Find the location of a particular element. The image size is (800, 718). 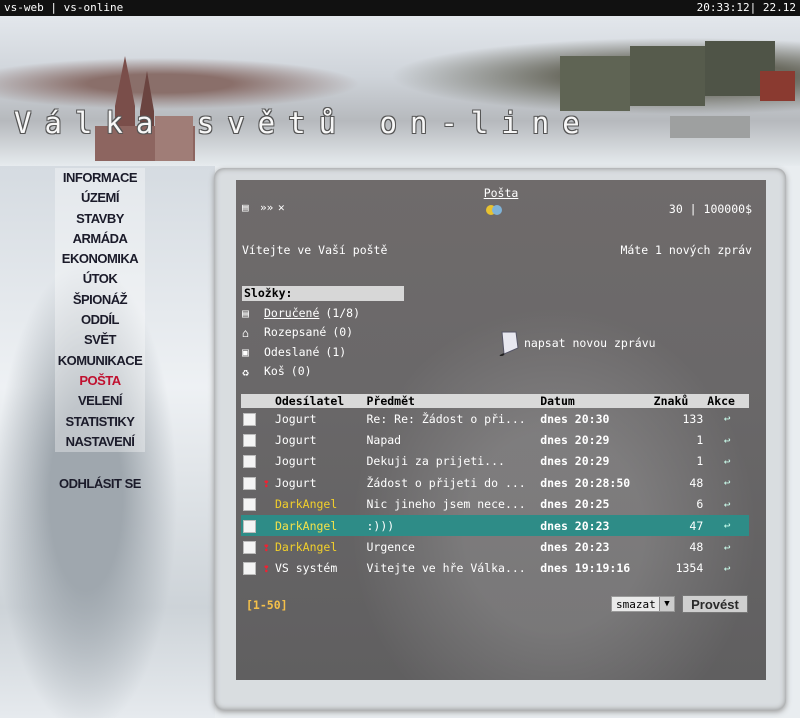

date-cell: dnes 20:30 is located at coordinates (575, 418).